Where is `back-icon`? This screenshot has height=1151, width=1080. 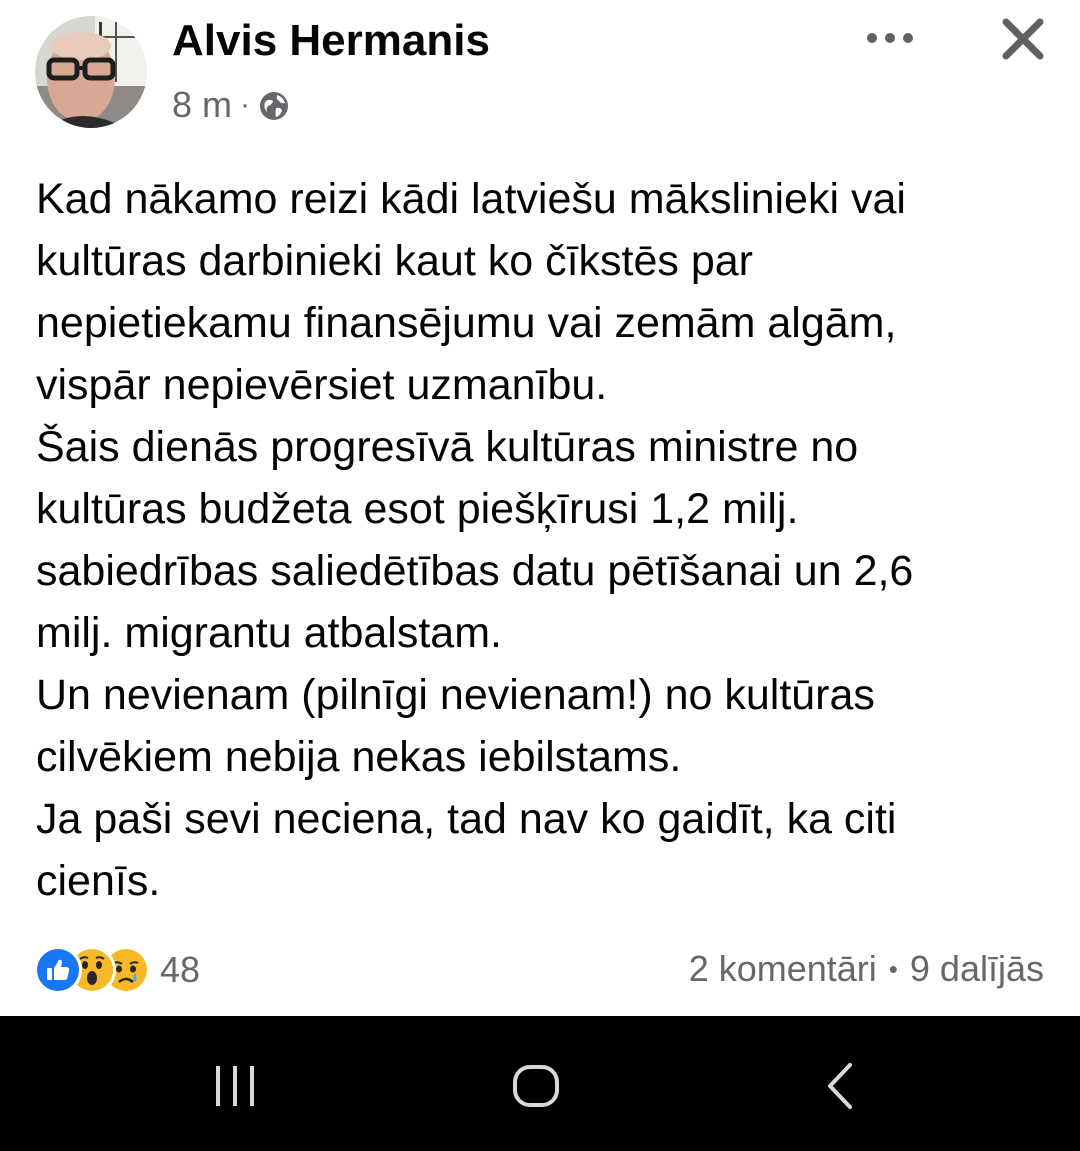 back-icon is located at coordinates (840, 1086).